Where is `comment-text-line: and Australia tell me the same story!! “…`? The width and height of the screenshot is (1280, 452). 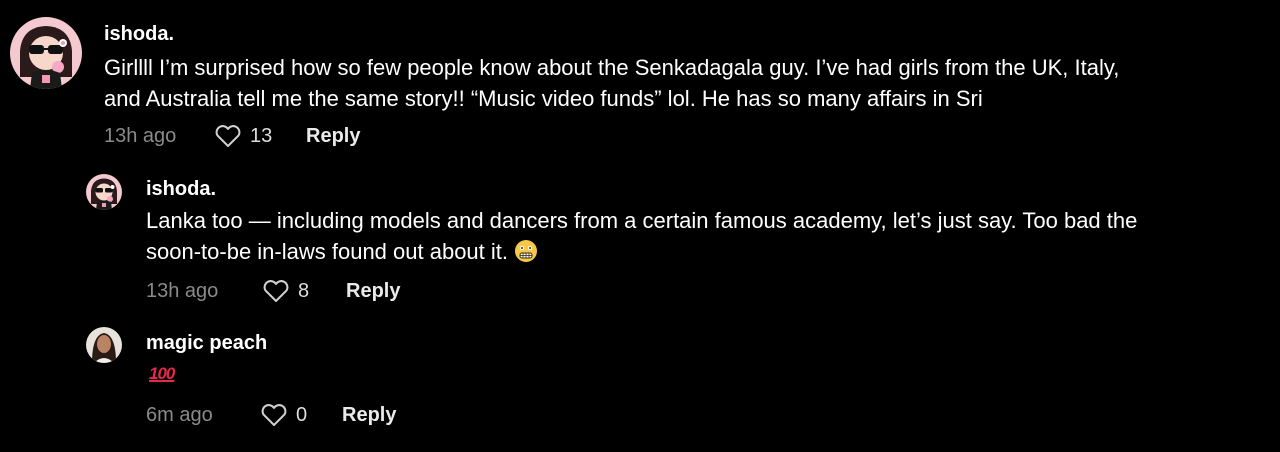
comment-text-line: and Australia tell me the same story!! “… is located at coordinates (543, 98).